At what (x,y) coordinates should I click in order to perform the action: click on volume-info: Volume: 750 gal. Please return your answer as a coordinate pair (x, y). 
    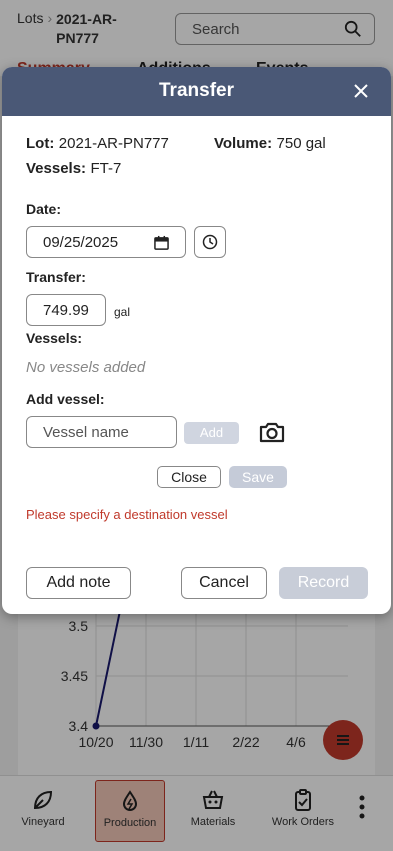
    Looking at the image, I should click on (270, 144).